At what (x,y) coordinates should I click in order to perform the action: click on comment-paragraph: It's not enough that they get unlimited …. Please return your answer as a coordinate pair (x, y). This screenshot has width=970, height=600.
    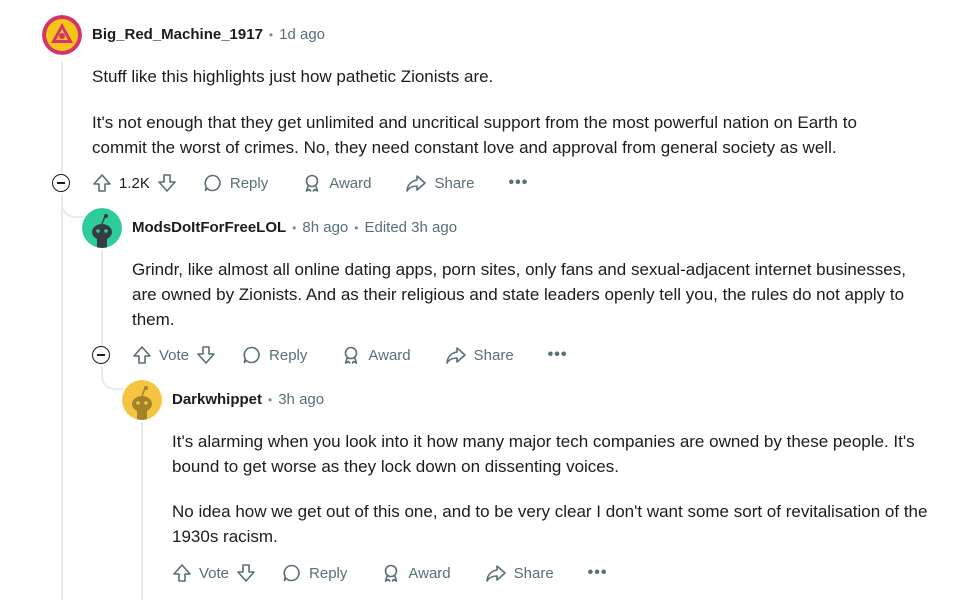
    Looking at the image, I should click on (474, 135).